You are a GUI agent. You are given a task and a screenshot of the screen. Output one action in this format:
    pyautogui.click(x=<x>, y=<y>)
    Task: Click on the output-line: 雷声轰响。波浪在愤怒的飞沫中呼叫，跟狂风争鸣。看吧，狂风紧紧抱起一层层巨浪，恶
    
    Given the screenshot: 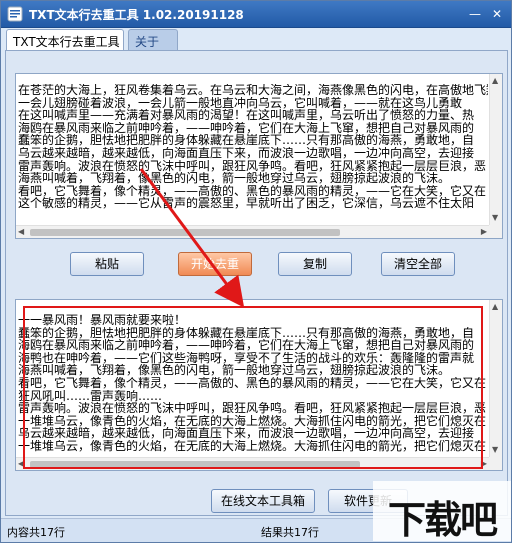 What is the action you would take?
    pyautogui.click(x=252, y=408)
    